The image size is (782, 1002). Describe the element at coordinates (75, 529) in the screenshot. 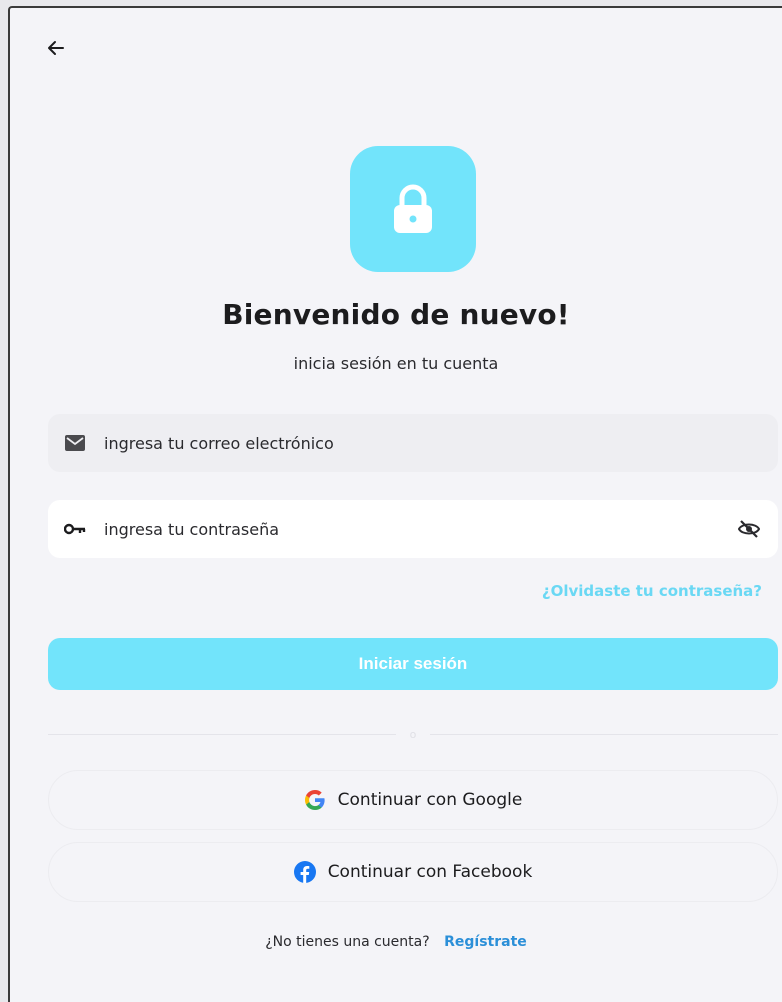

I see `key-icon` at that location.